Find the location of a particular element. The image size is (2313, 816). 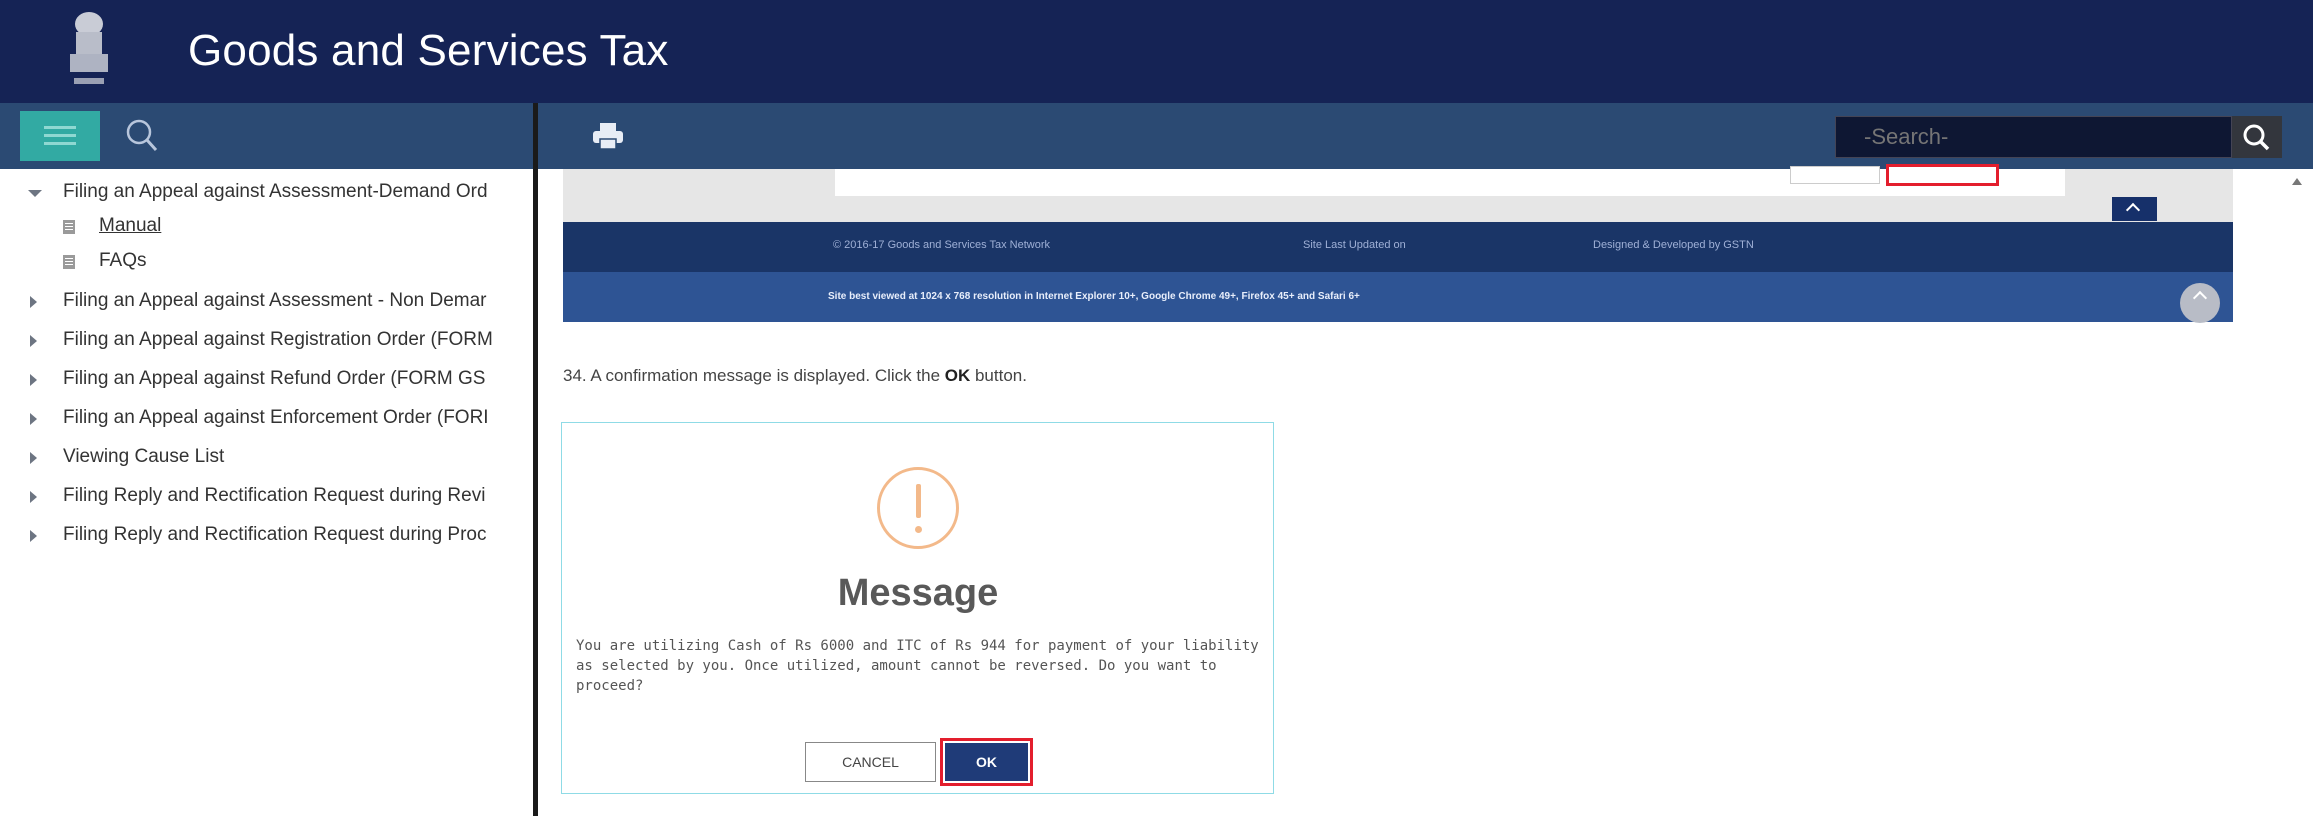

chevron-up-icon is located at coordinates (2134, 209).